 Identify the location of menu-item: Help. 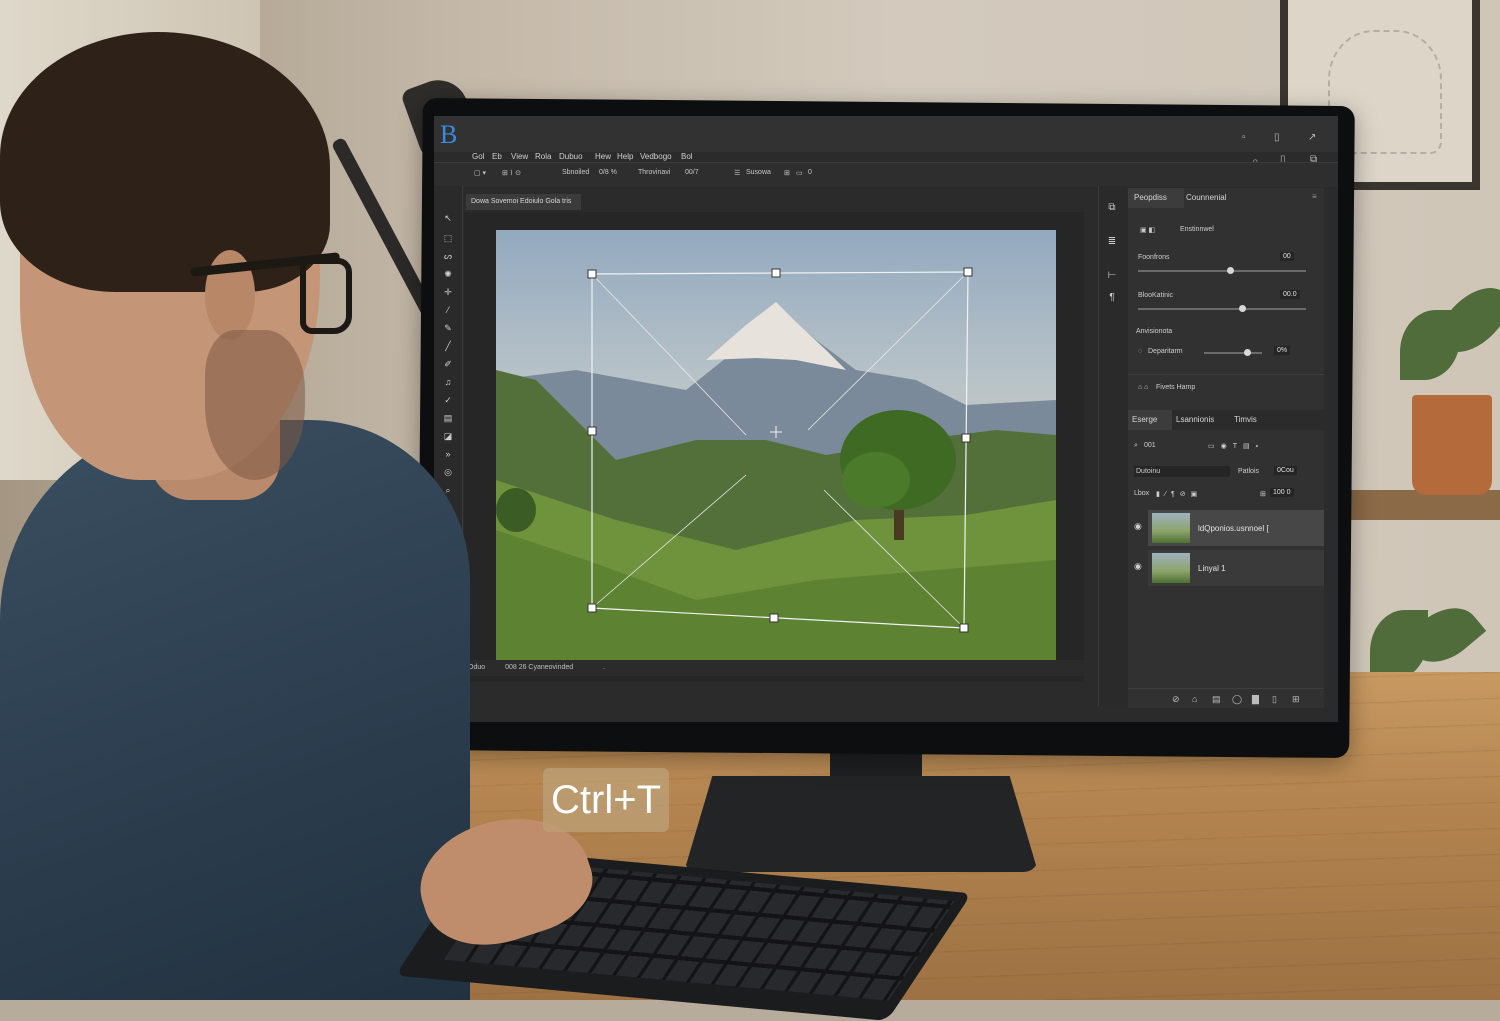
(625, 156).